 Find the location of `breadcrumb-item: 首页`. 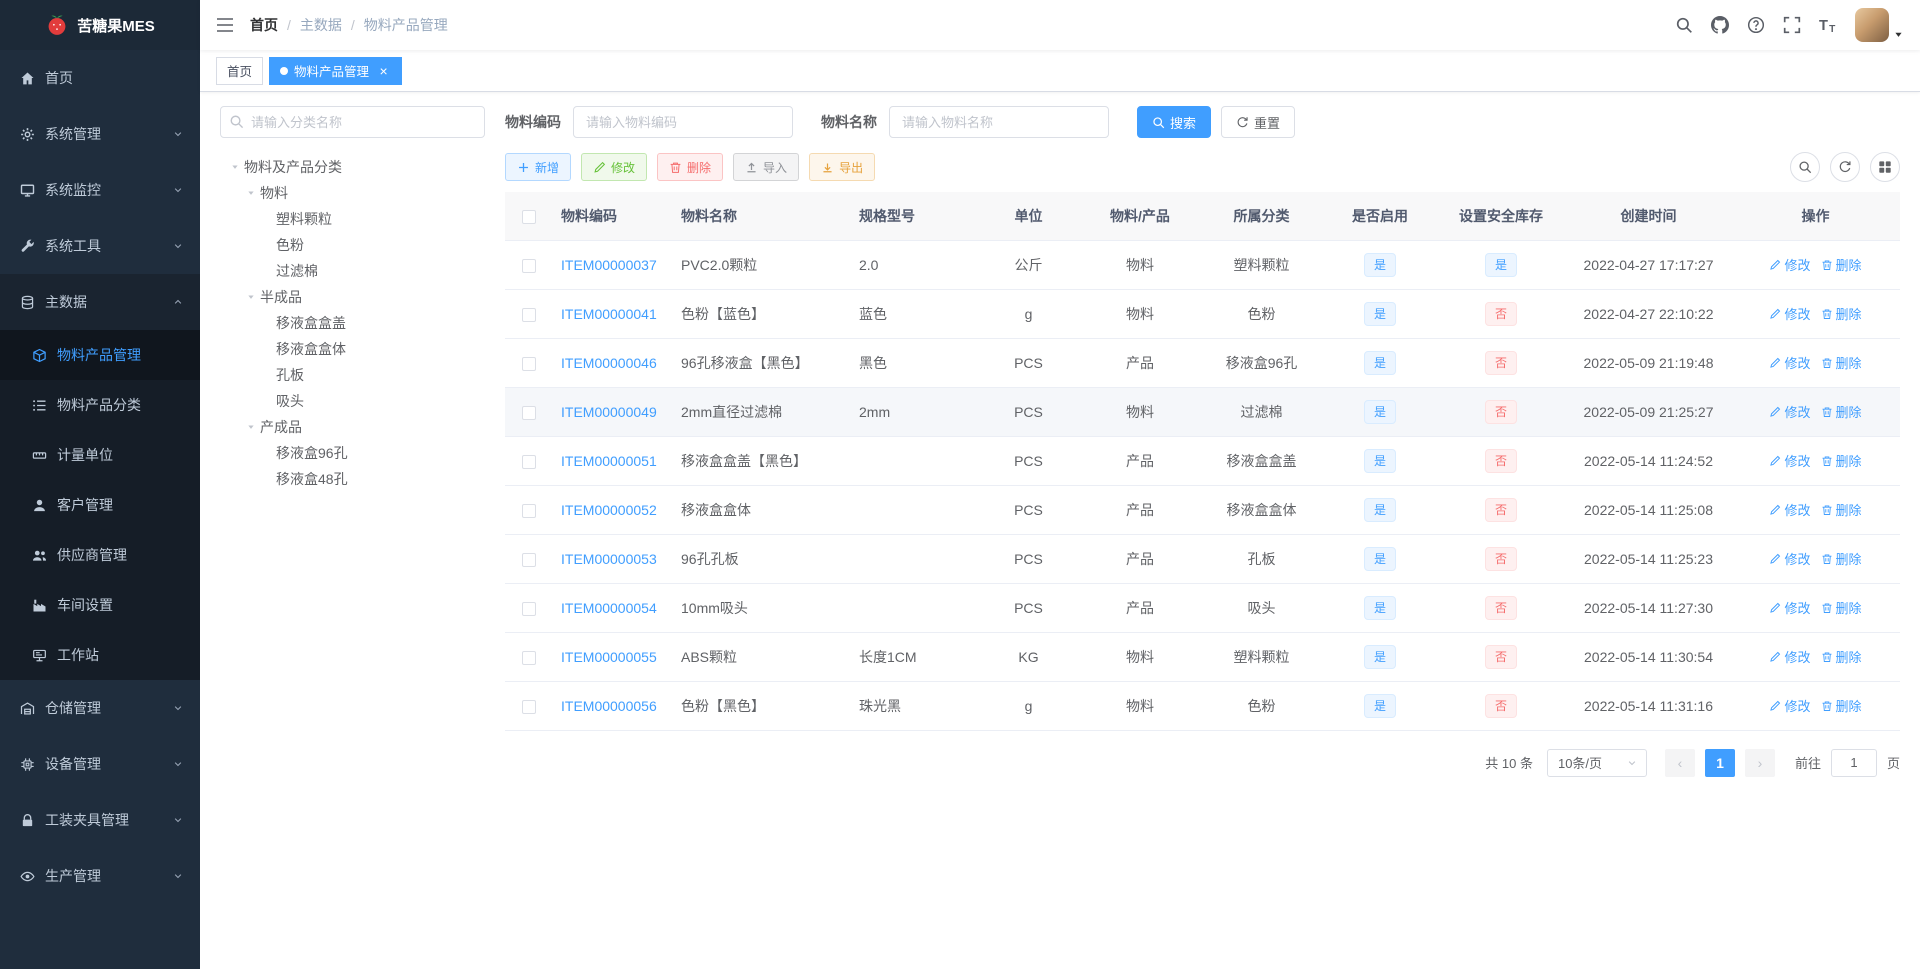

breadcrumb-item: 首页 is located at coordinates (264, 25).